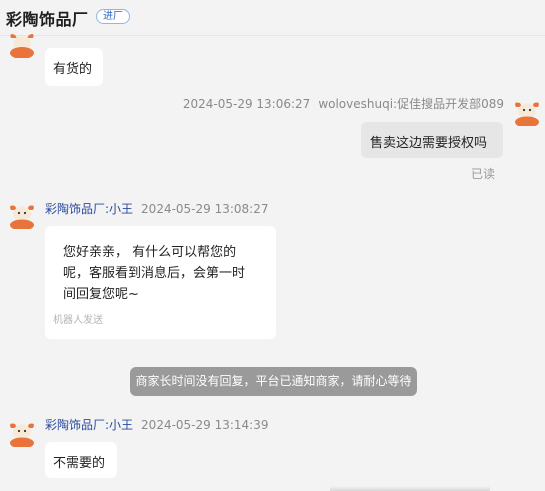 The width and height of the screenshot is (545, 491). I want to click on message-text-line: 您好亲亲， 有什么可以帮您的, so click(150, 252).